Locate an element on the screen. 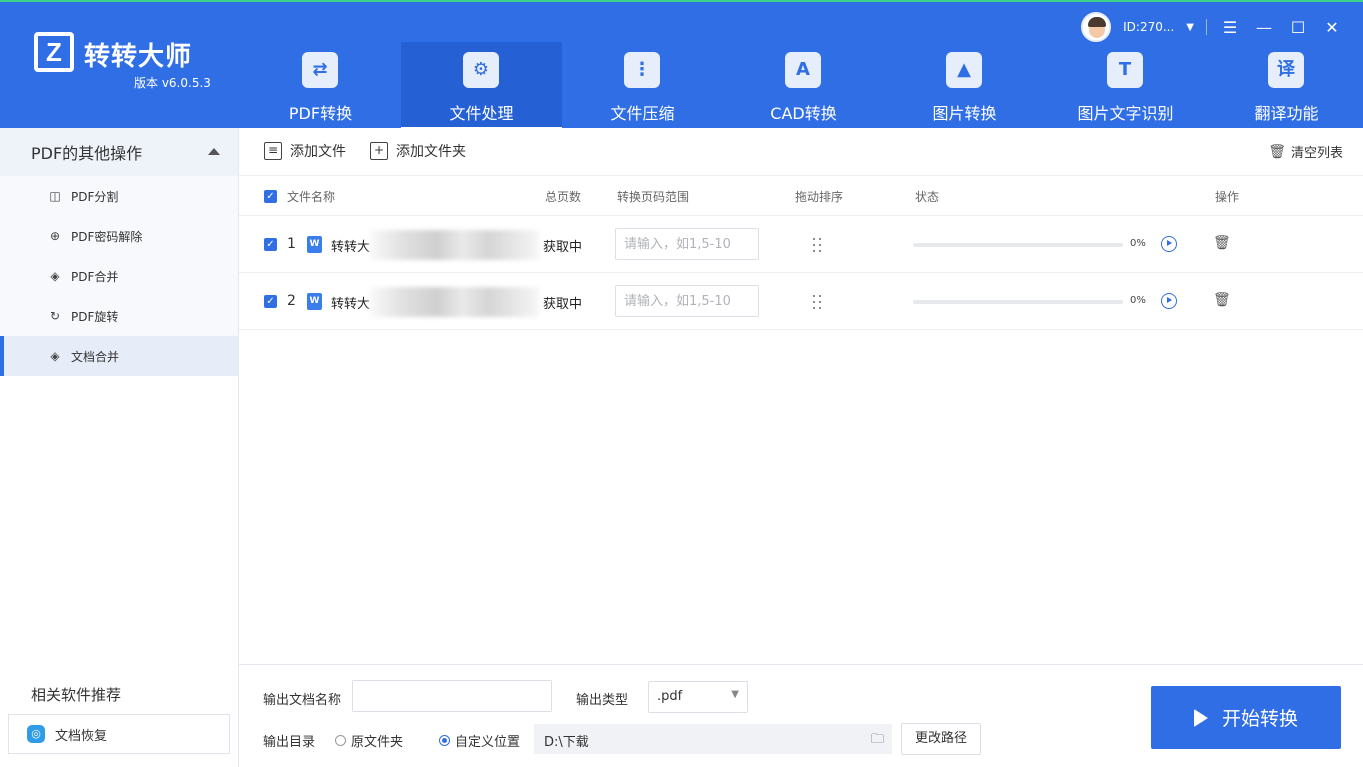 The image size is (1363, 767). col-action: 操作 is located at coordinates (1227, 197).